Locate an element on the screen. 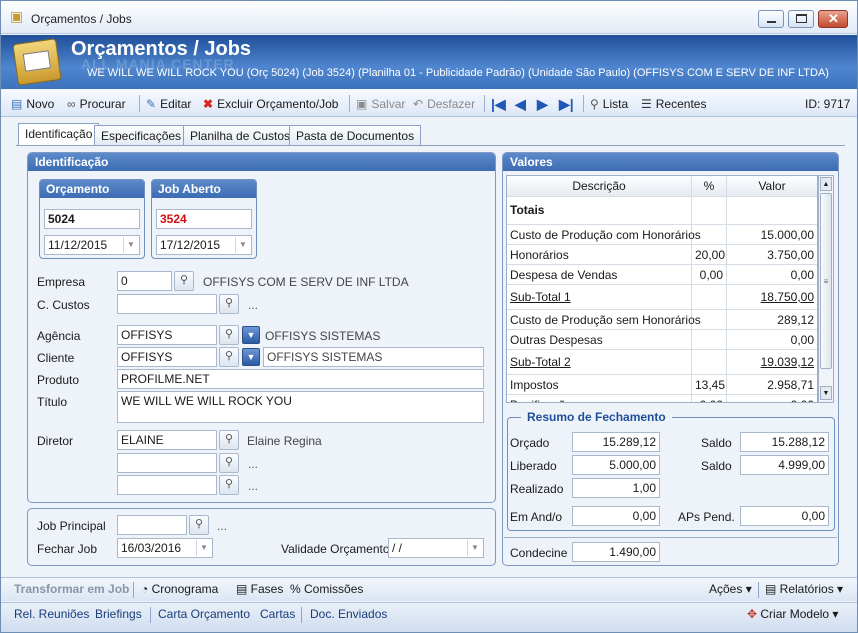 The width and height of the screenshot is (858, 633). table-row: Bonificação0,000,00 is located at coordinates (662, 398).